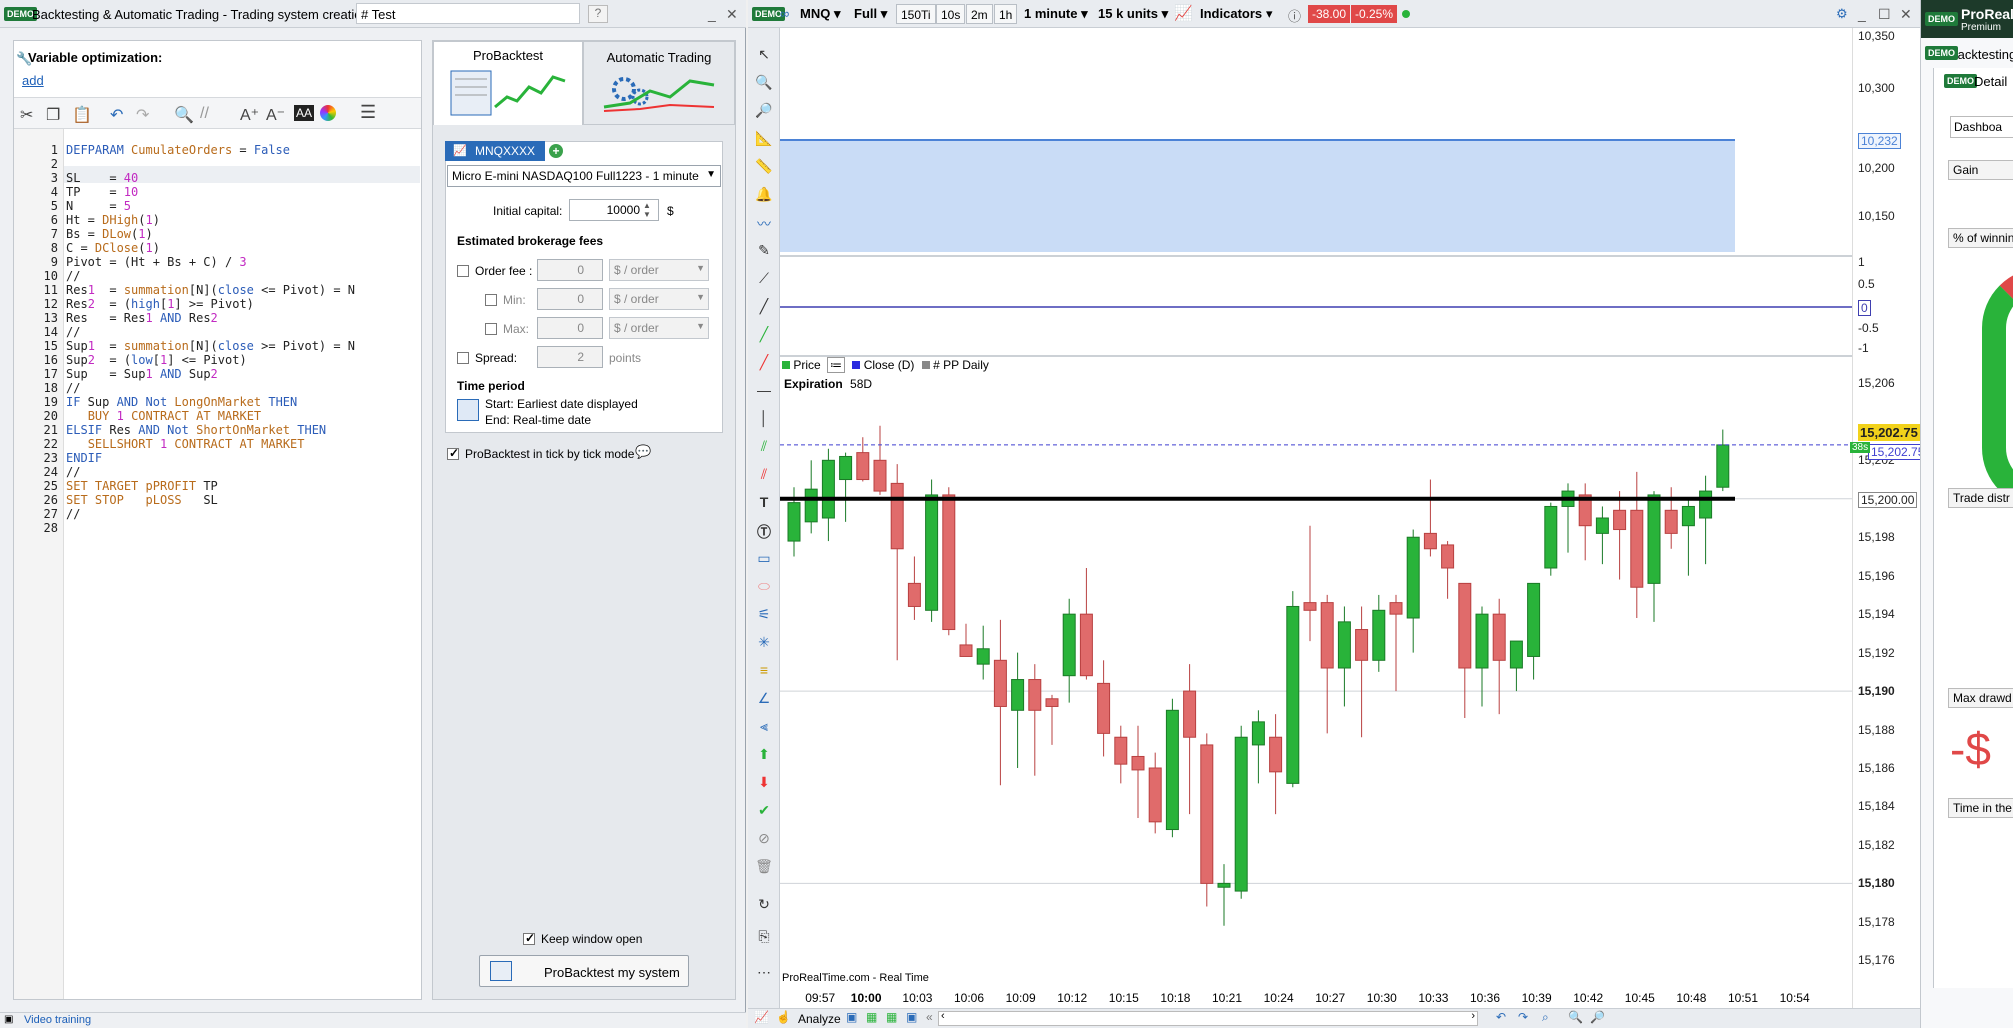 The image size is (2013, 1028). What do you see at coordinates (584, 971) in the screenshot?
I see `probacktest-run-button: ProBacktest my system` at bounding box center [584, 971].